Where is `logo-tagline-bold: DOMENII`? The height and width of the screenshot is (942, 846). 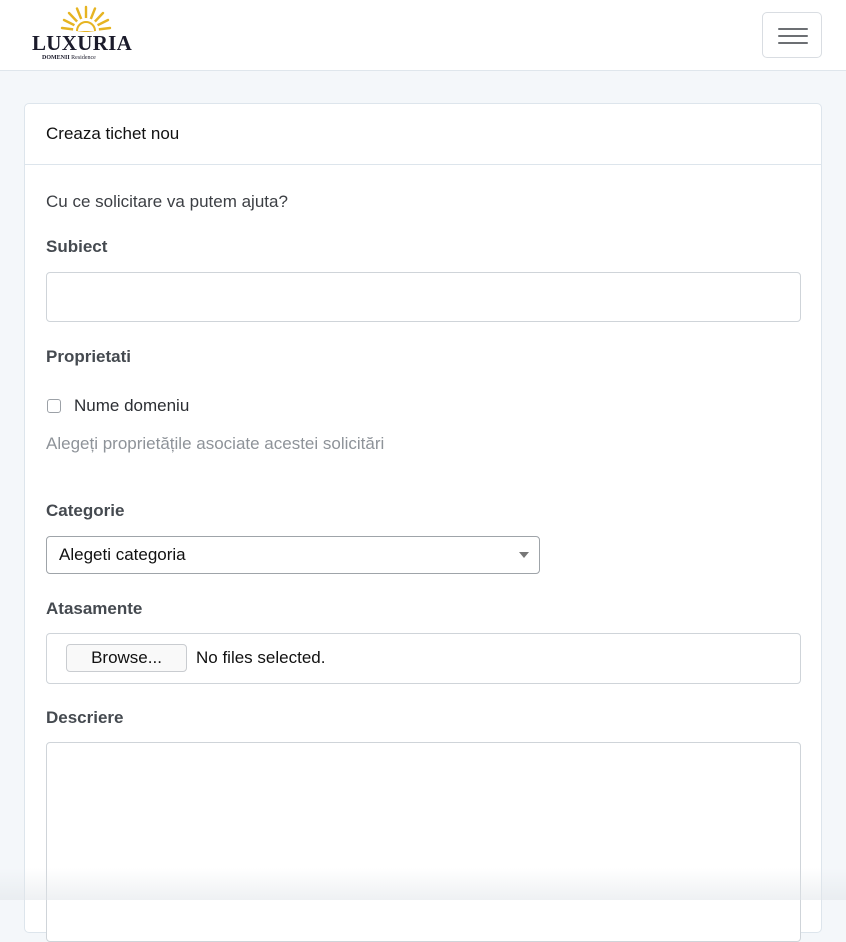 logo-tagline-bold: DOMENII is located at coordinates (56, 58).